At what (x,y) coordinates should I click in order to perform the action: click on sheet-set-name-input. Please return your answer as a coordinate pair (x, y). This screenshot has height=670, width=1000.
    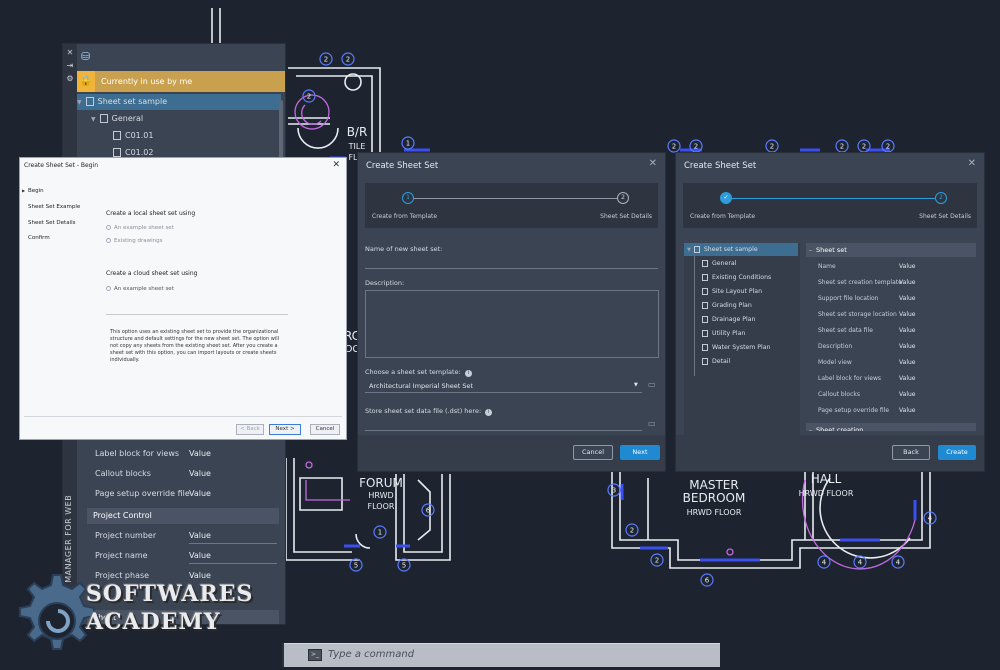
    Looking at the image, I should click on (511, 268).